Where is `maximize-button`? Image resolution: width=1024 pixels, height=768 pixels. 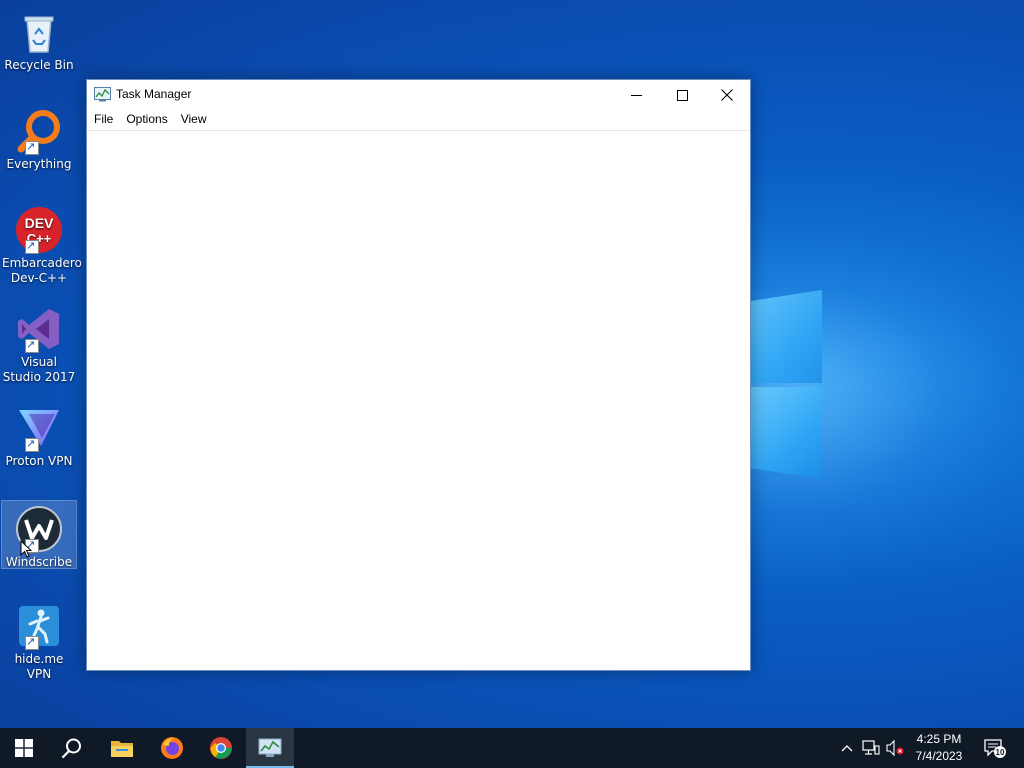 maximize-button is located at coordinates (682, 95).